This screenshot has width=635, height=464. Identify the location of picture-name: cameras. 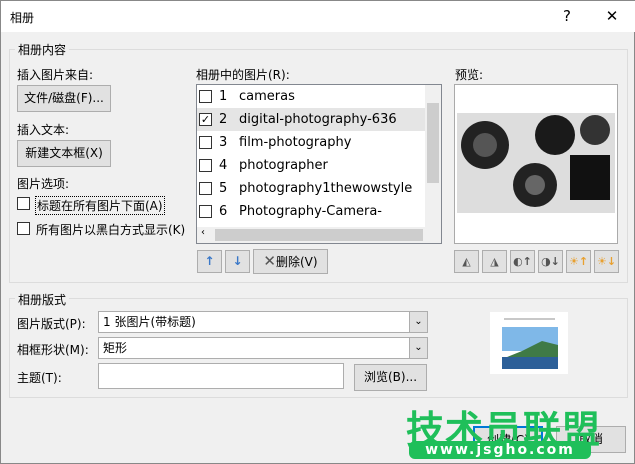
(267, 96).